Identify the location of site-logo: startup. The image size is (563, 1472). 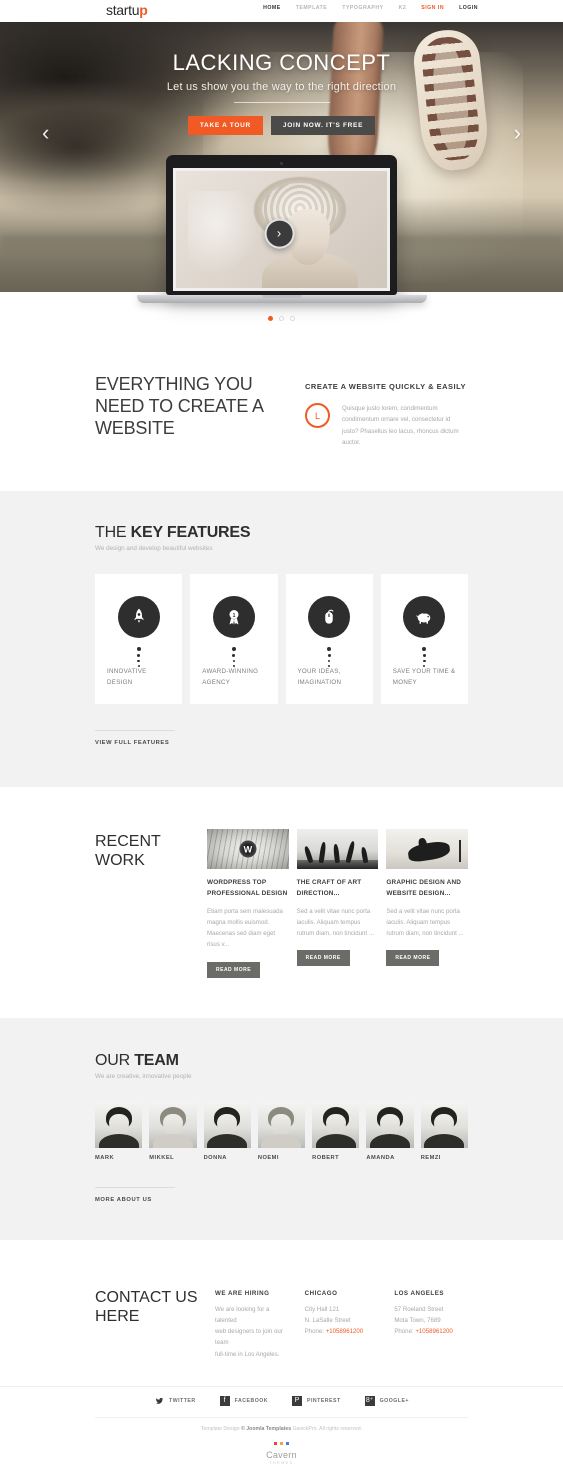
(127, 10).